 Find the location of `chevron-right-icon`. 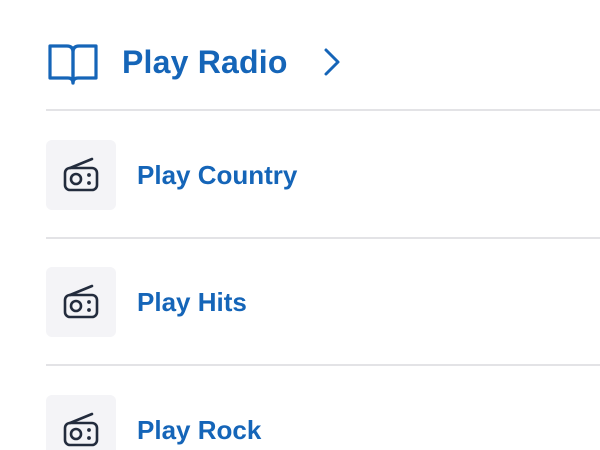

chevron-right-icon is located at coordinates (332, 62).